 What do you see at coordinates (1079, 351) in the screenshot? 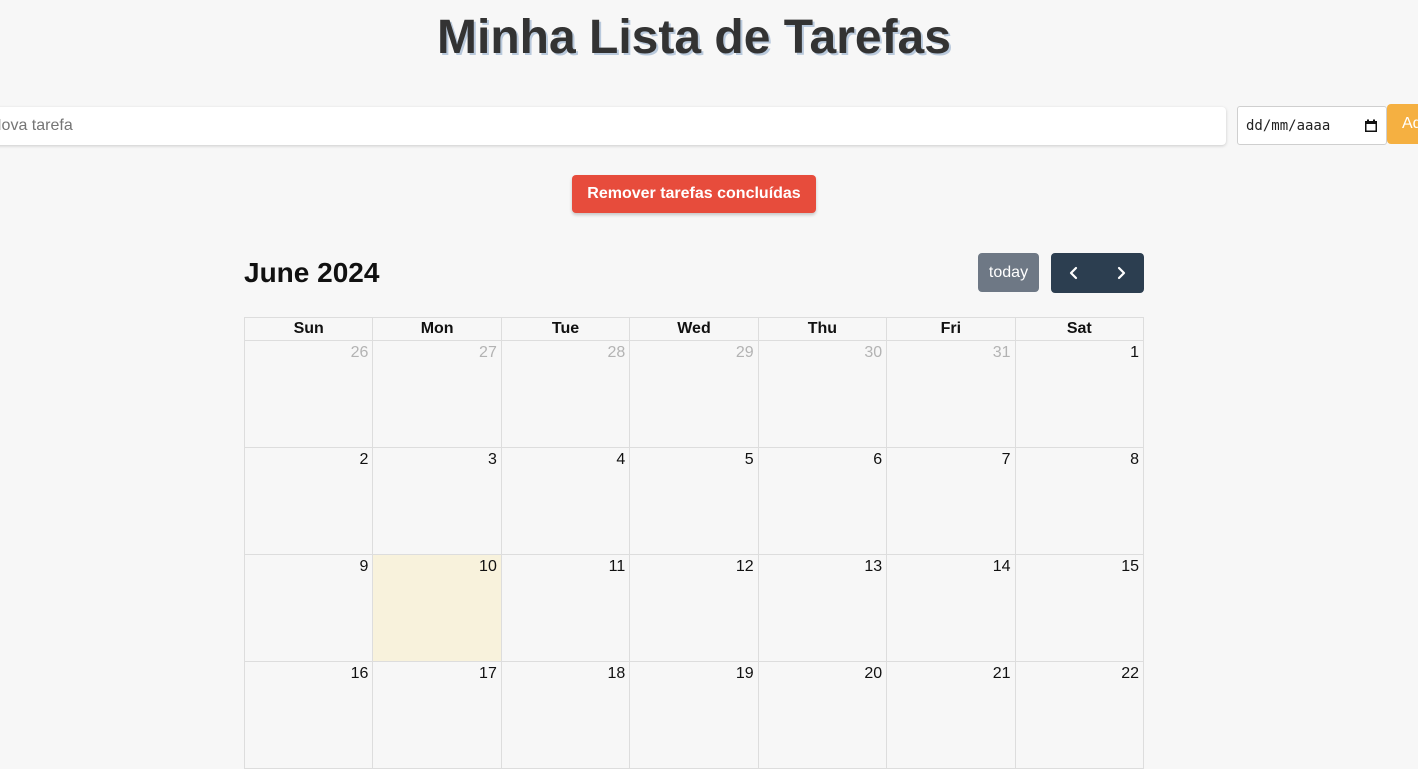
I see `day-number: 1` at bounding box center [1079, 351].